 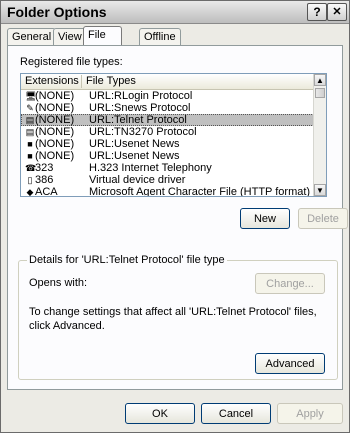 What do you see at coordinates (30, 192) in the screenshot?
I see `agent-icon: ◆` at bounding box center [30, 192].